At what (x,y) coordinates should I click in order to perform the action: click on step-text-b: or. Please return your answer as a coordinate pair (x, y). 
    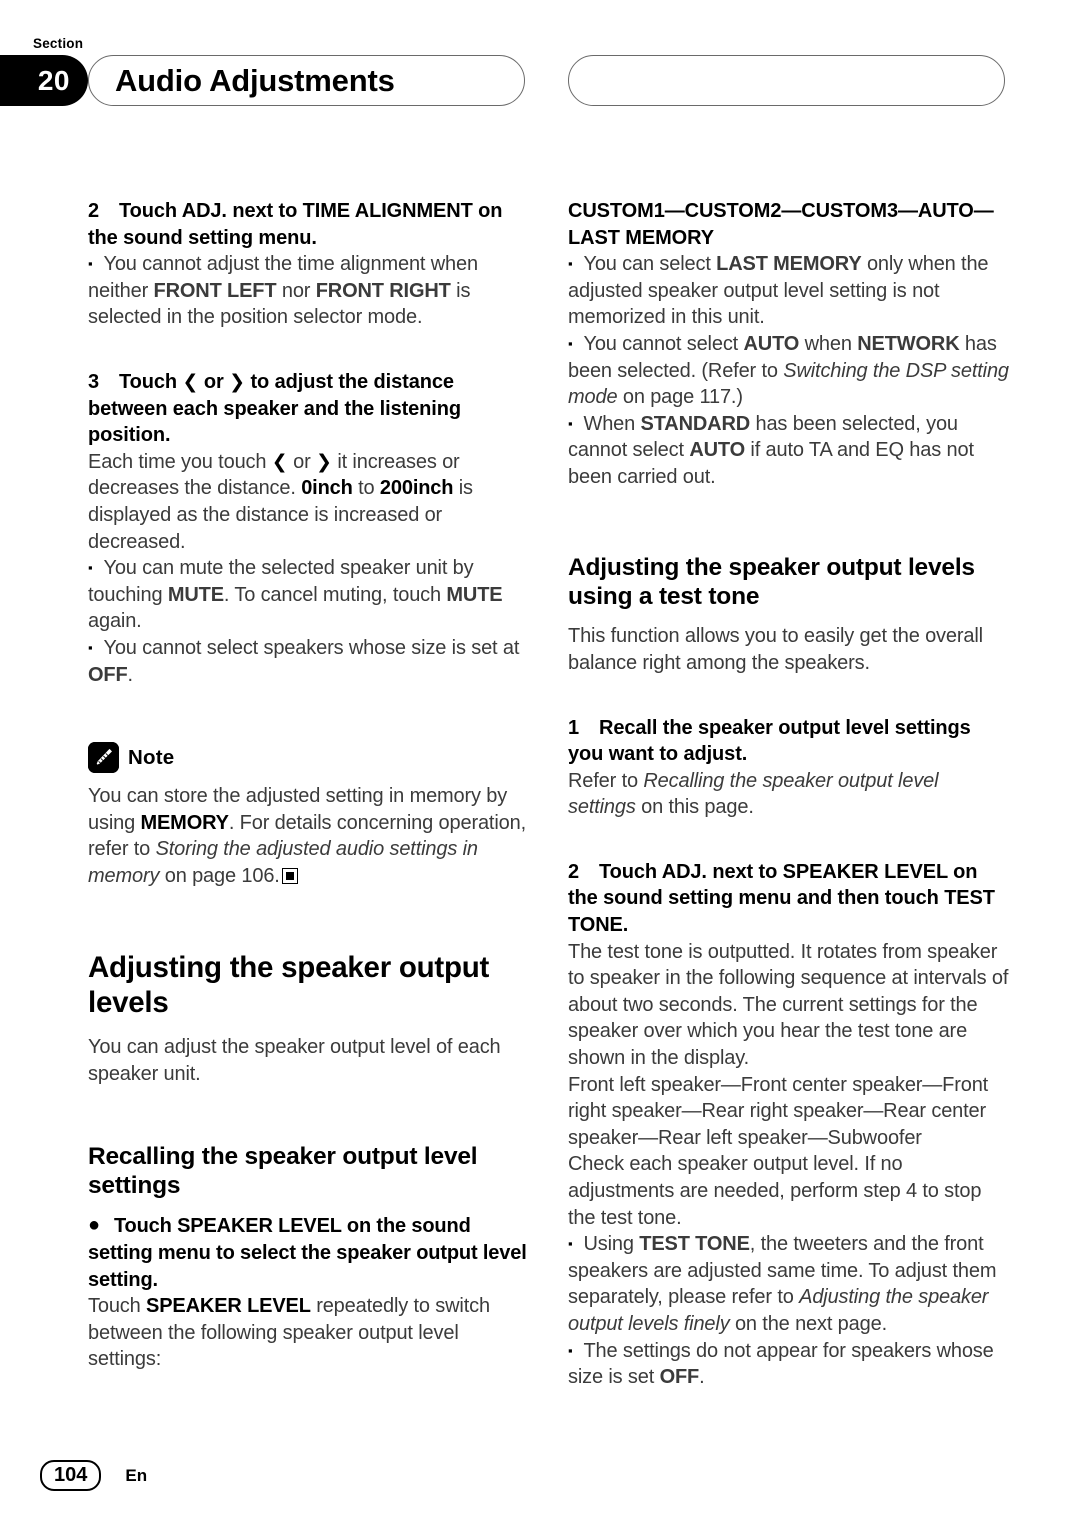
    Looking at the image, I should click on (214, 381).